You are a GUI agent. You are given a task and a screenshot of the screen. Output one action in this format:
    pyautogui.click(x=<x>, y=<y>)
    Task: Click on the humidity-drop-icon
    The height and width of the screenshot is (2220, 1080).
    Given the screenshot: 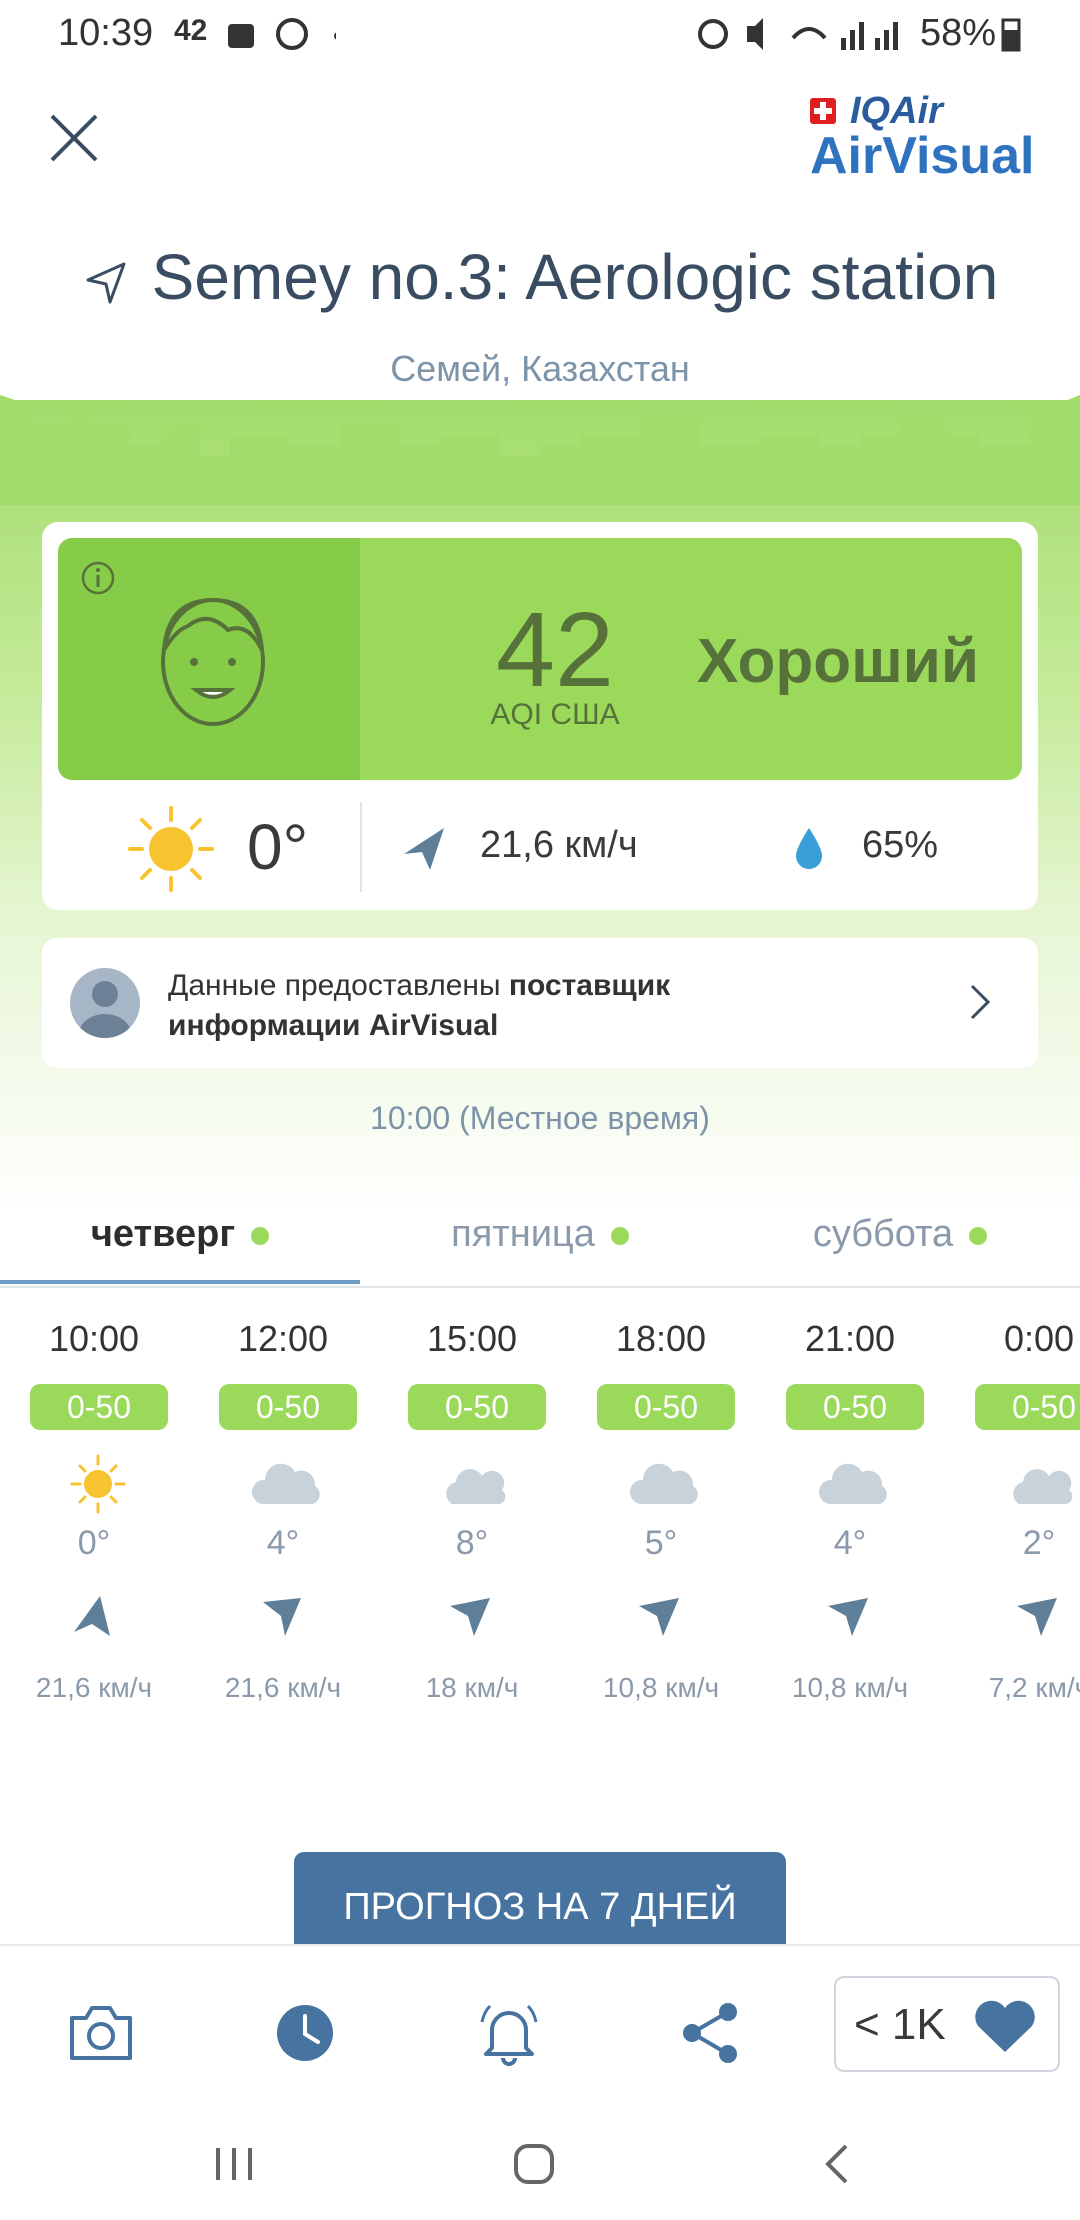 What is the action you would take?
    pyautogui.click(x=809, y=848)
    